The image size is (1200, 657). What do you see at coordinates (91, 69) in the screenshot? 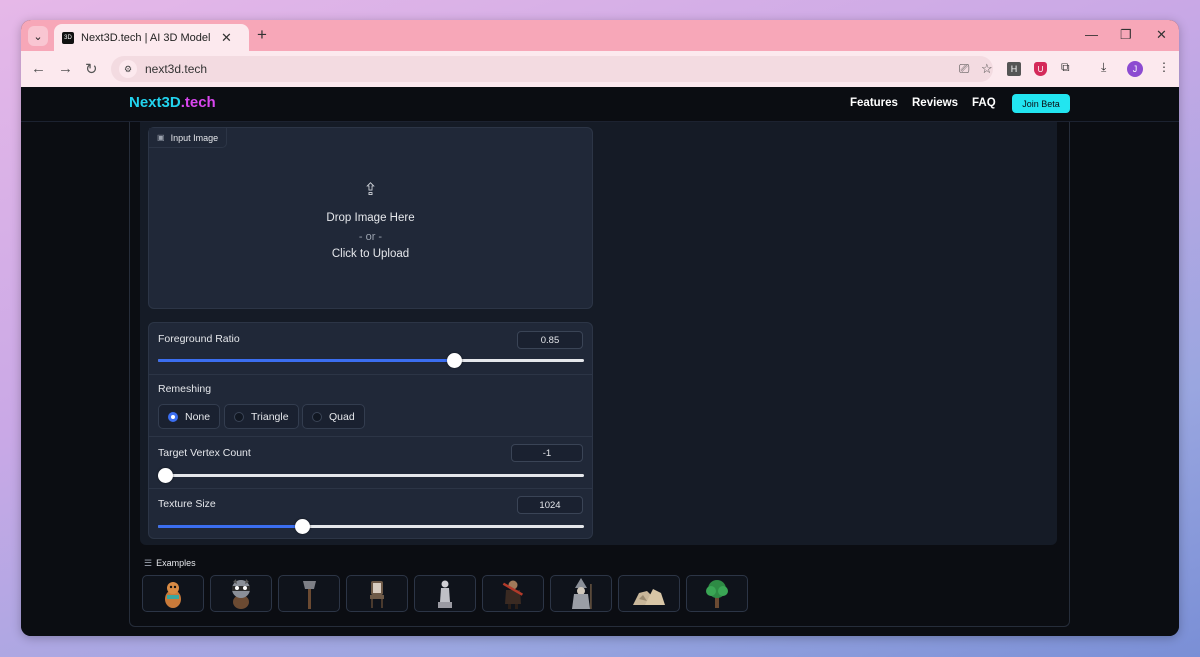
I see `reload-icon: ↻` at bounding box center [91, 69].